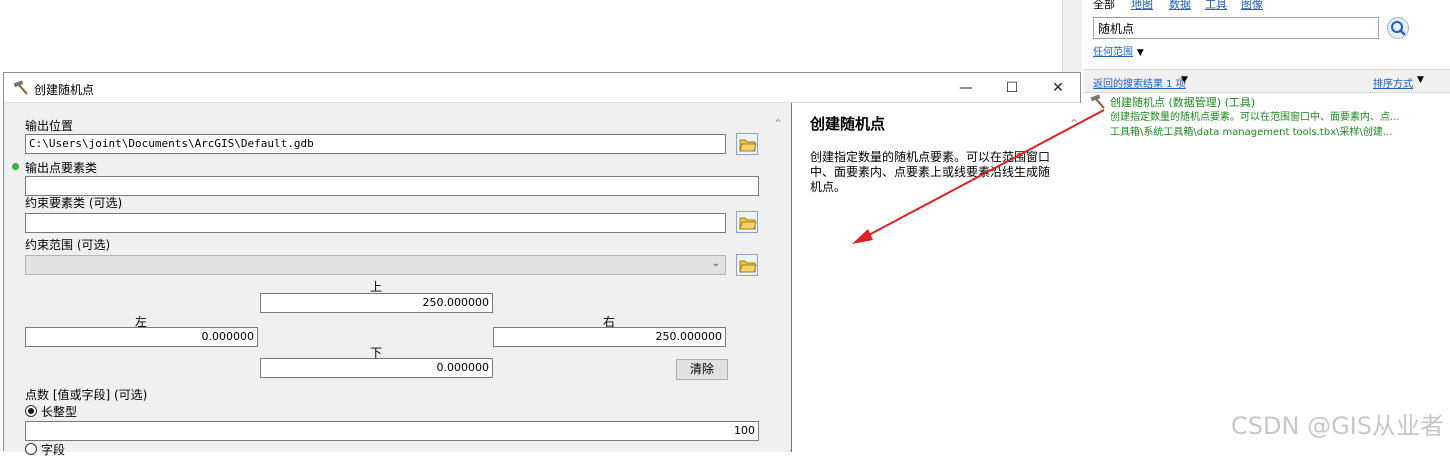  I want to click on watermark: CSDN @GIS从业者, so click(1337, 426).